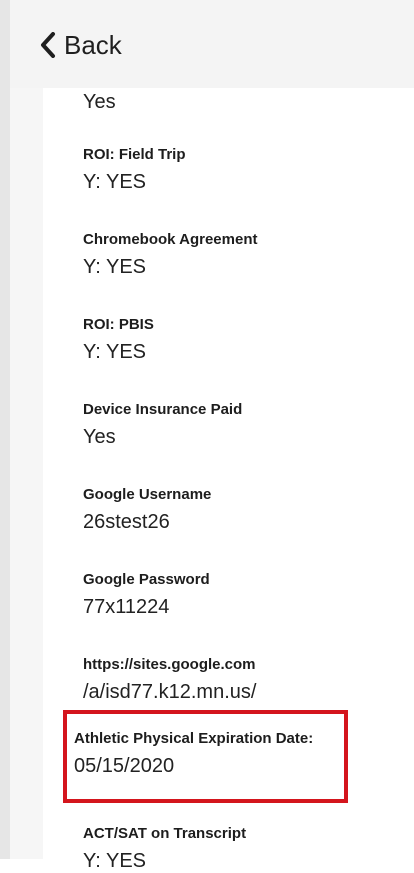  I want to click on field-label: Chromebook Agreement, so click(170, 239).